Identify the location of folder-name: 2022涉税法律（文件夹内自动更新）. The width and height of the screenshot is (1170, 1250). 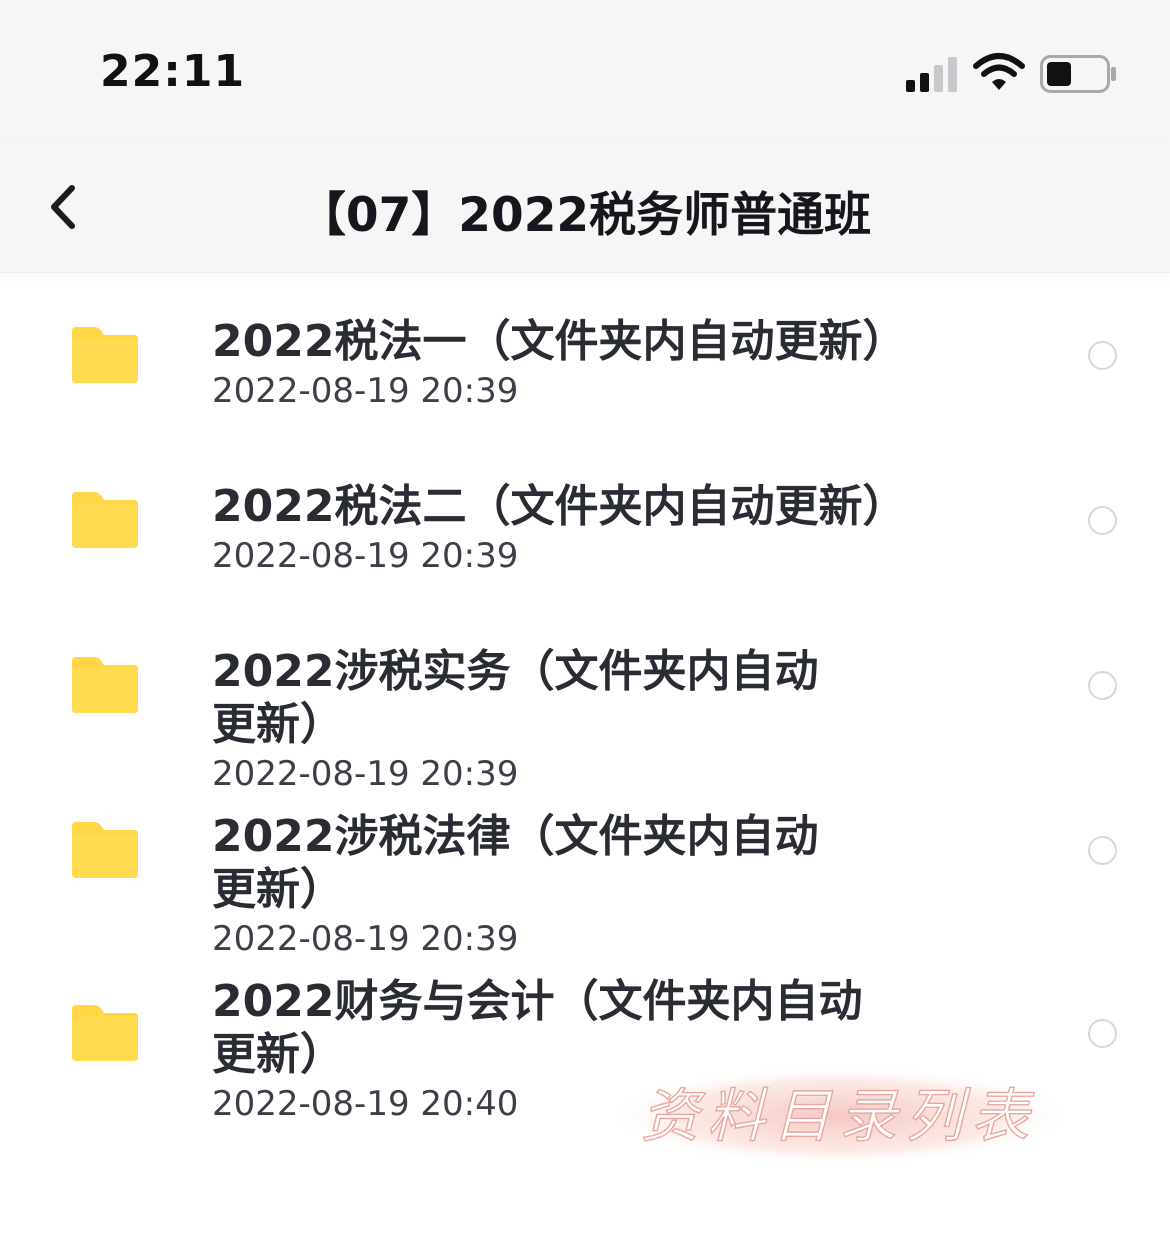
(515, 863).